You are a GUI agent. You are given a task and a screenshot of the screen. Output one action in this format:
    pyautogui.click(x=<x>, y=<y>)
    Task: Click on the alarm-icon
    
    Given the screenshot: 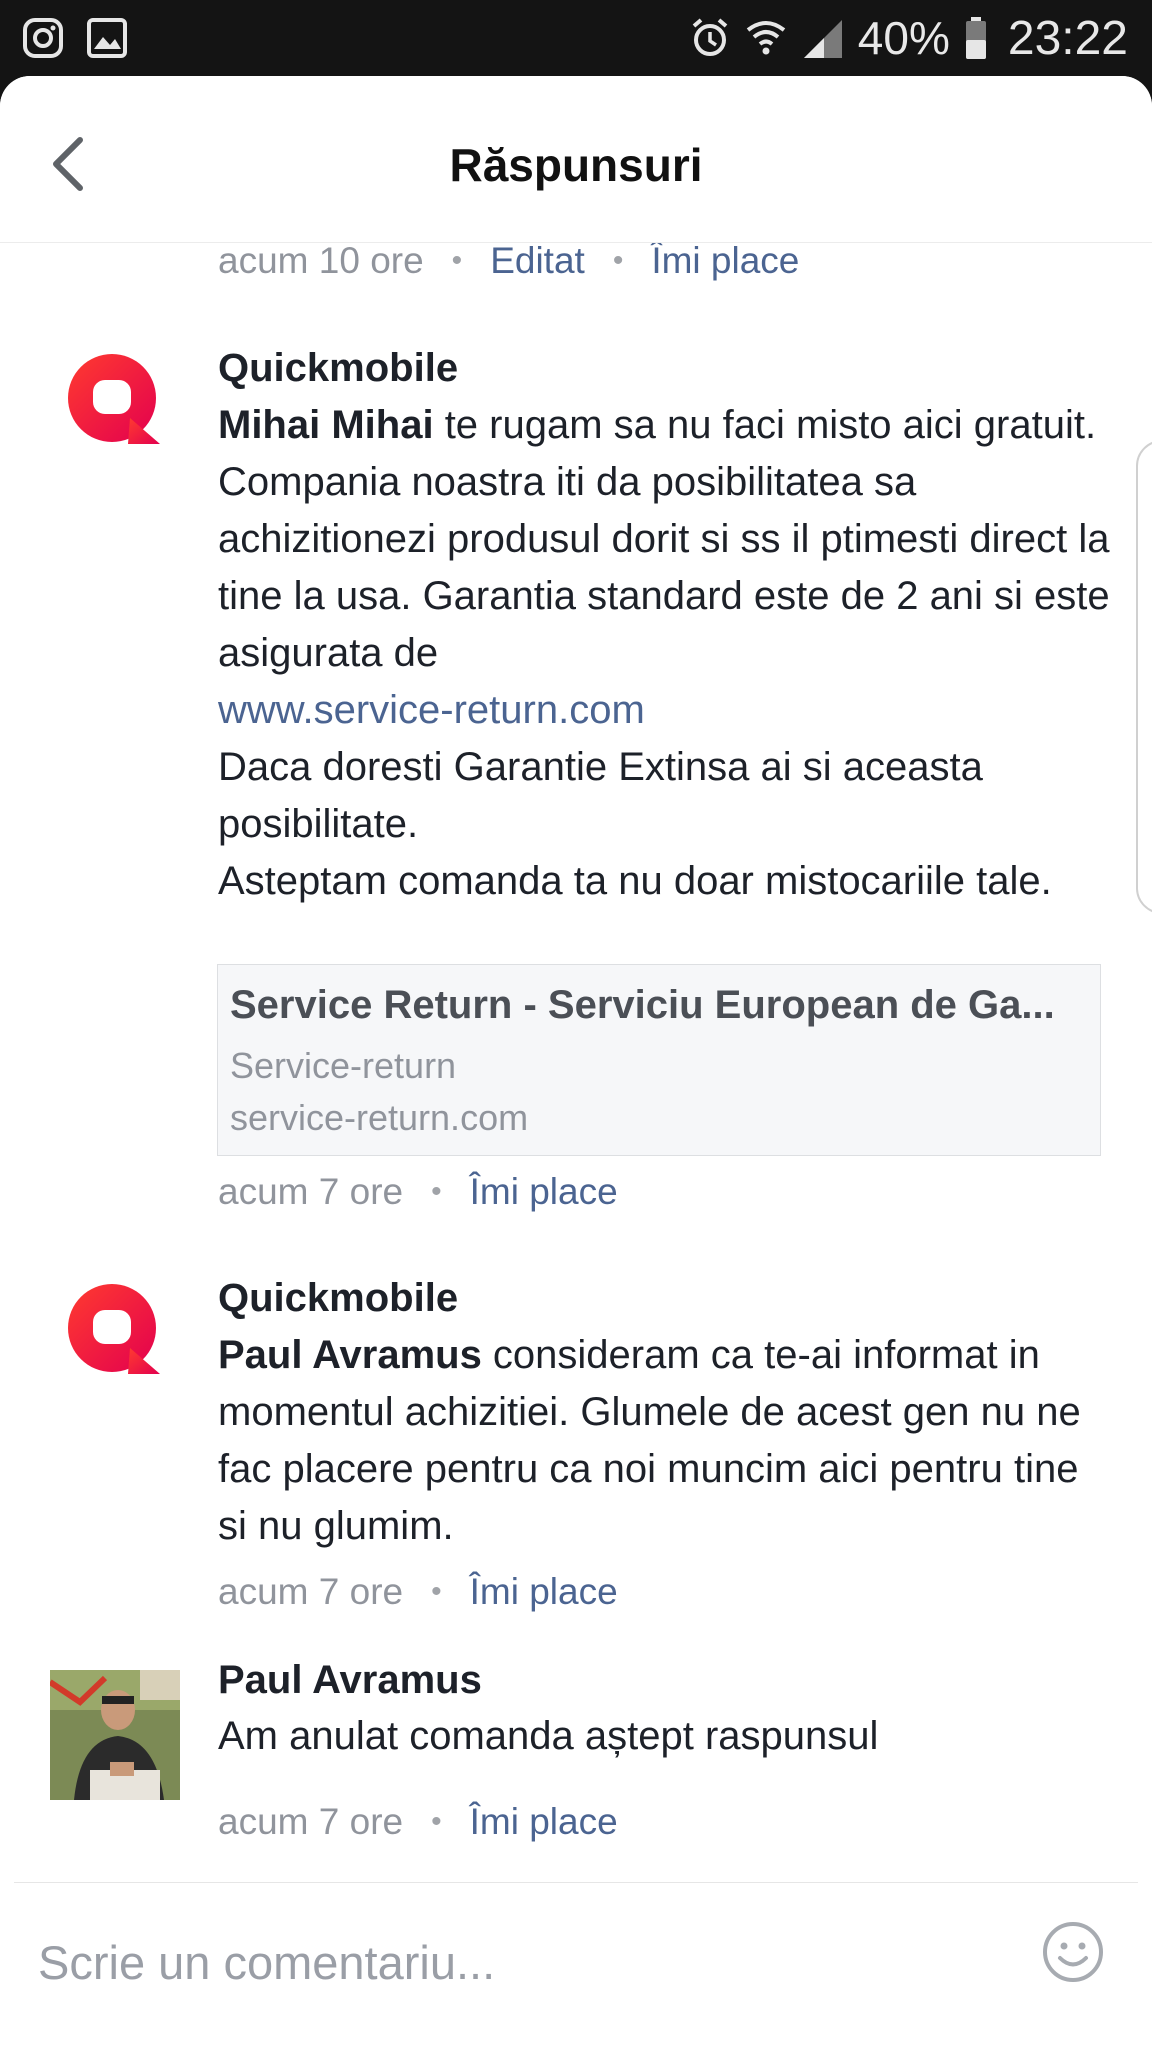 What is the action you would take?
    pyautogui.click(x=710, y=37)
    